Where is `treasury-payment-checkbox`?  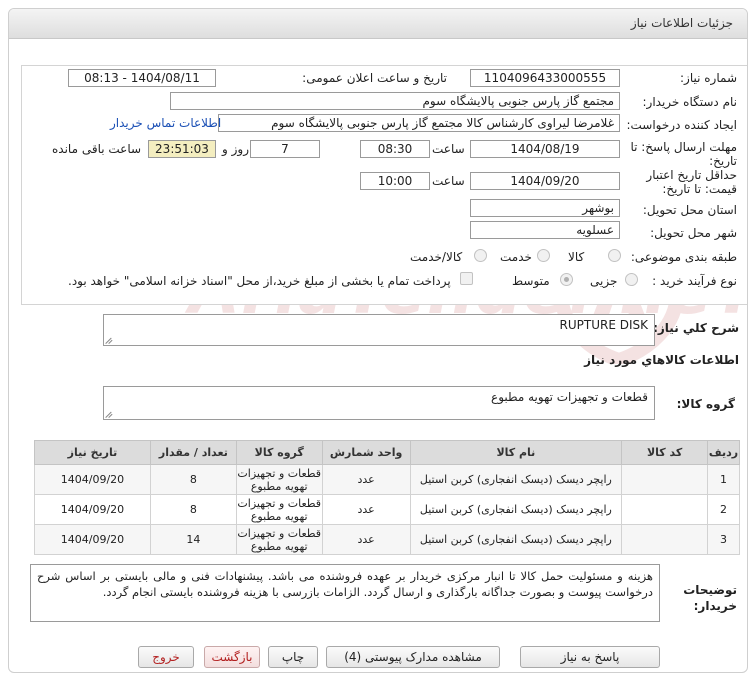
treasury-payment-checkbox is located at coordinates (466, 278).